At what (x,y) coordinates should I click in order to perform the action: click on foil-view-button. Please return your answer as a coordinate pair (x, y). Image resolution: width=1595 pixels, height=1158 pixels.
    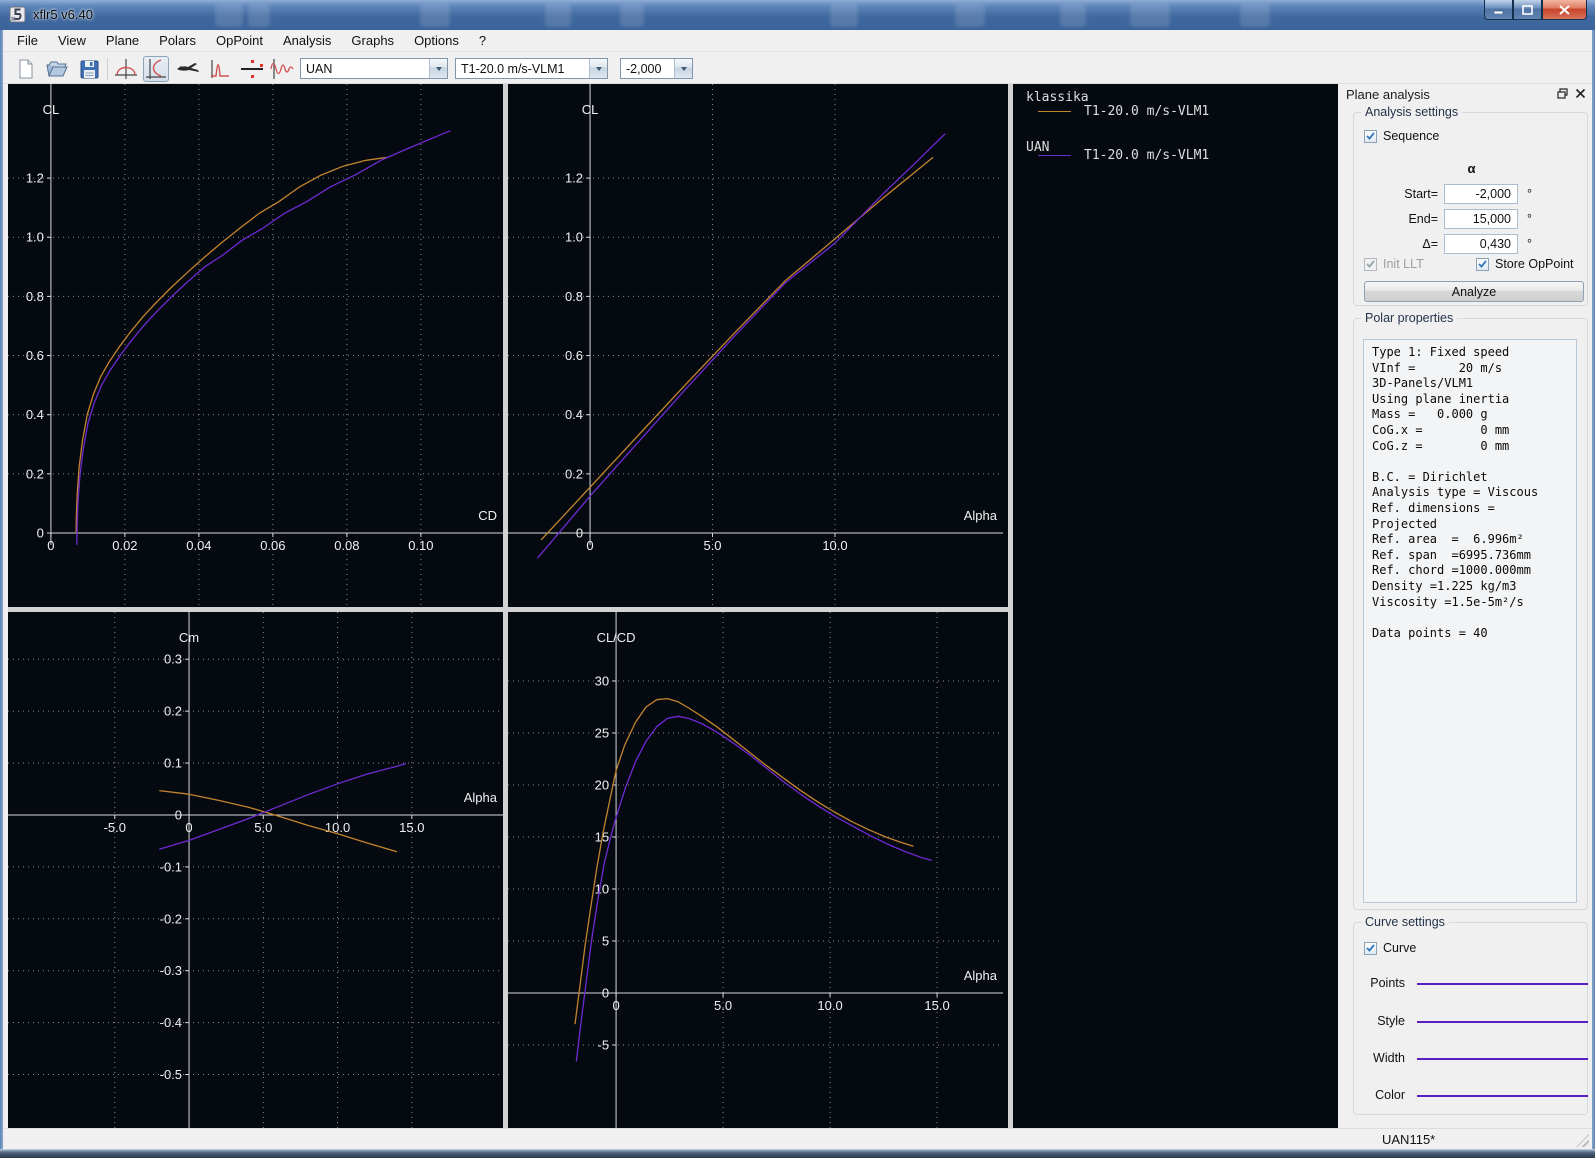
    Looking at the image, I should click on (126, 69).